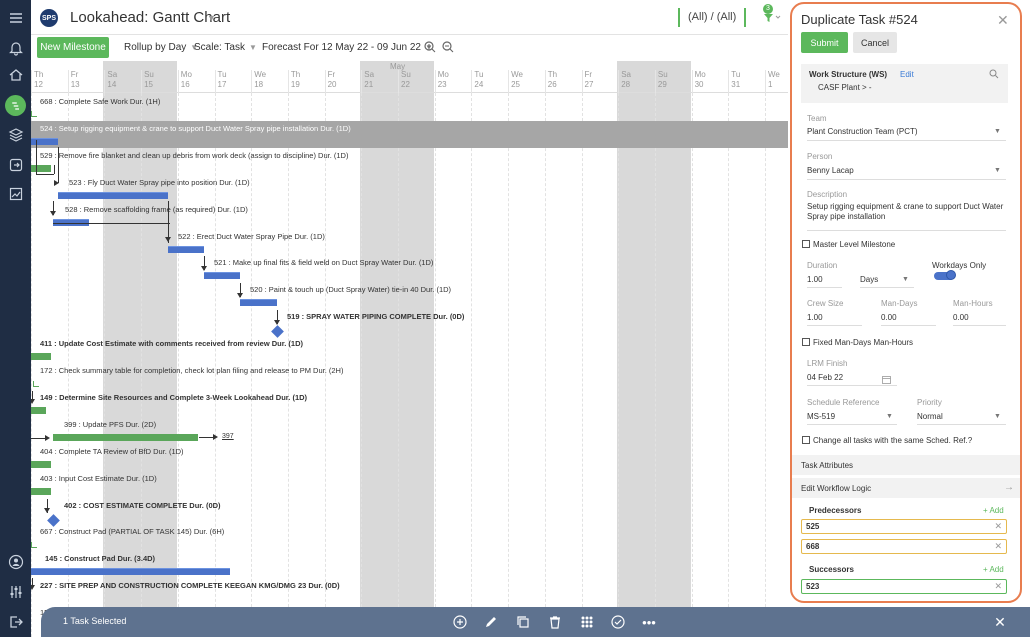  What do you see at coordinates (409, 107) in the screenshot?
I see `gantt-row: 668 : Complete Safe Work Dur. (1H)` at bounding box center [409, 107].